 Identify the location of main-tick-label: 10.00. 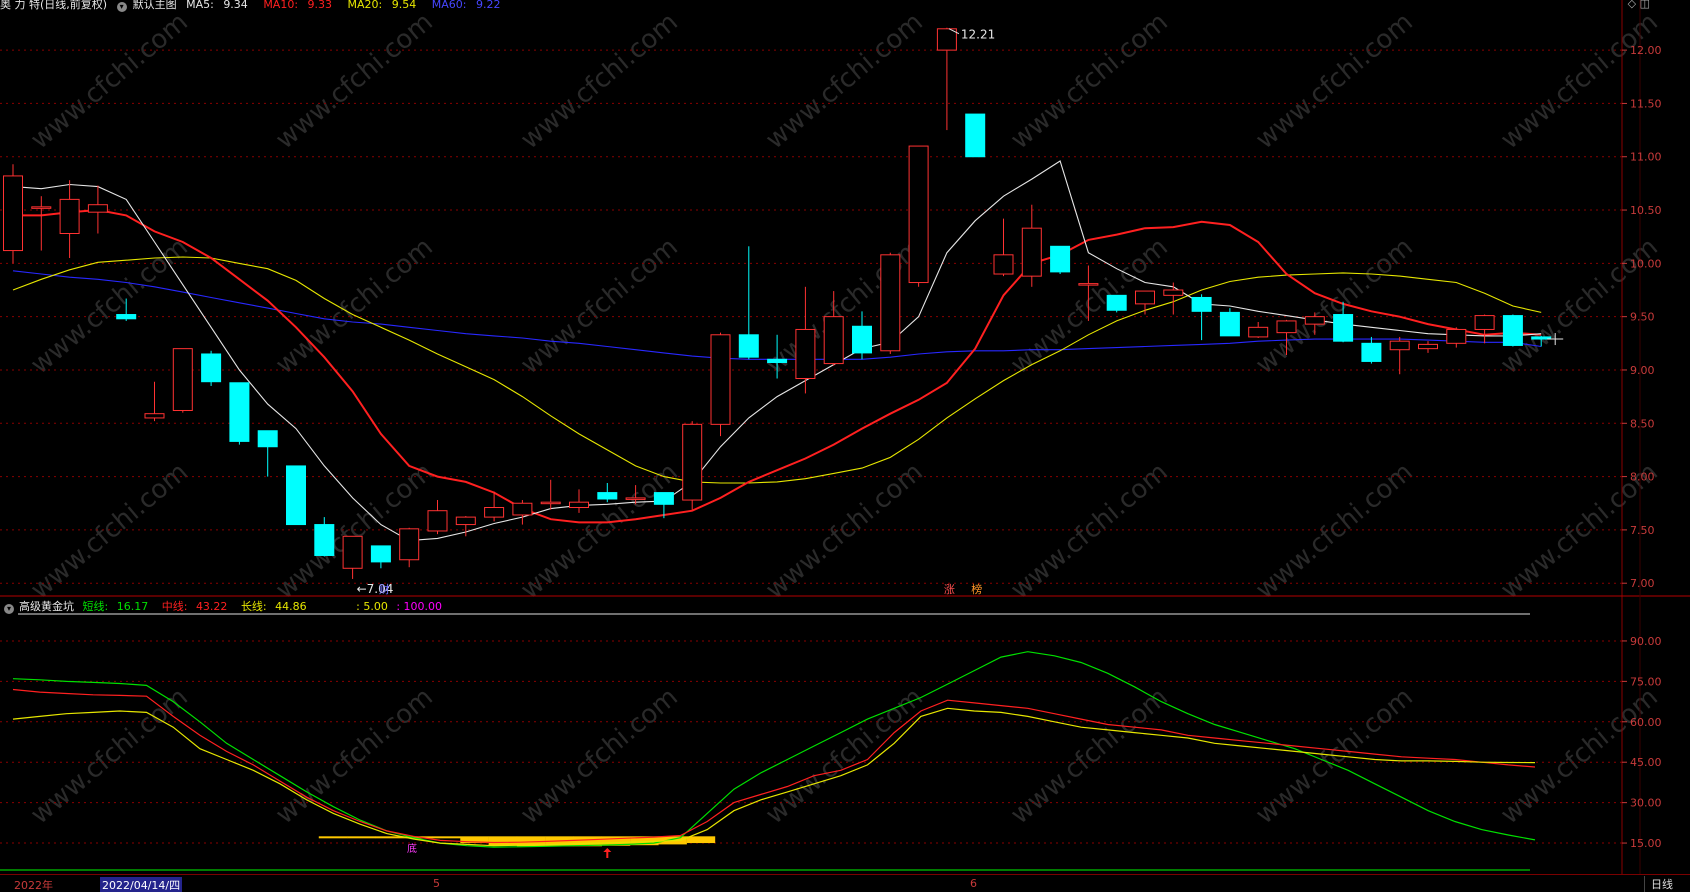
(1646, 263).